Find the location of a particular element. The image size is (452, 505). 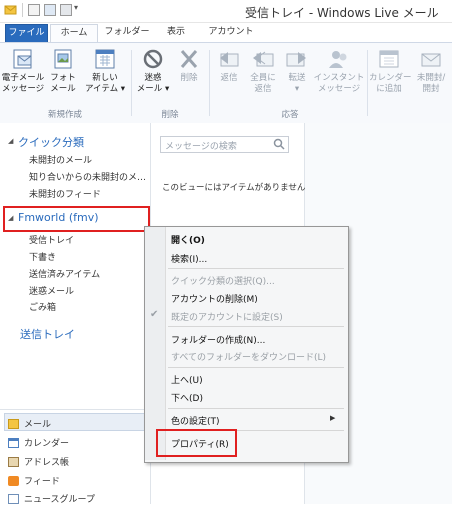

mail-icon is located at coordinates (13, 424).